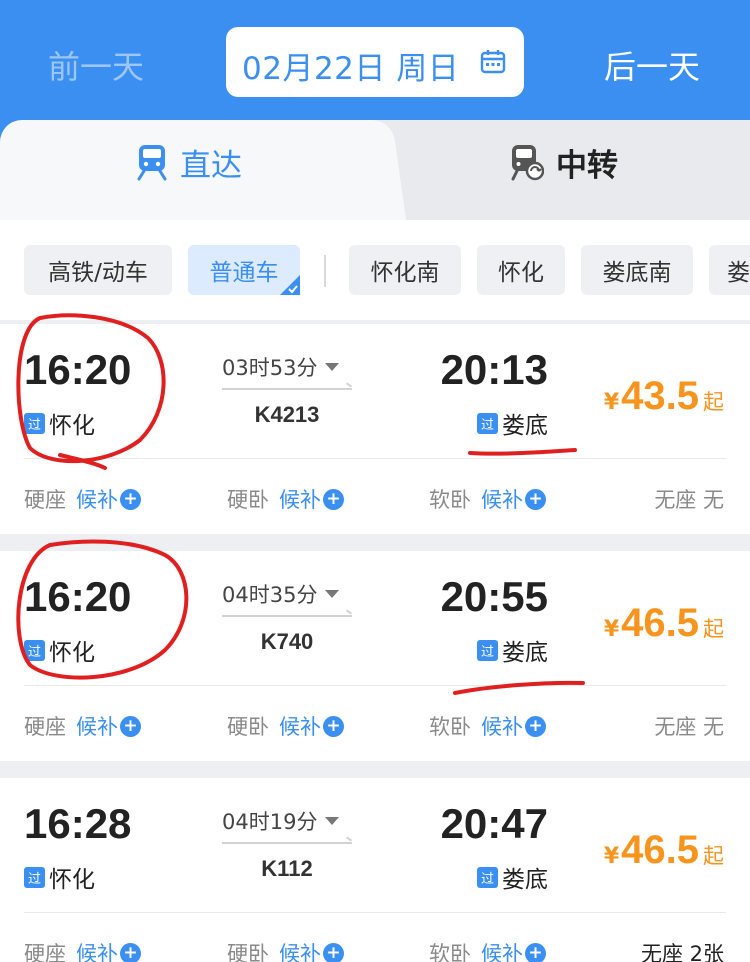 The width and height of the screenshot is (750, 962). I want to click on no-seat-availability: 无座 无, so click(689, 500).